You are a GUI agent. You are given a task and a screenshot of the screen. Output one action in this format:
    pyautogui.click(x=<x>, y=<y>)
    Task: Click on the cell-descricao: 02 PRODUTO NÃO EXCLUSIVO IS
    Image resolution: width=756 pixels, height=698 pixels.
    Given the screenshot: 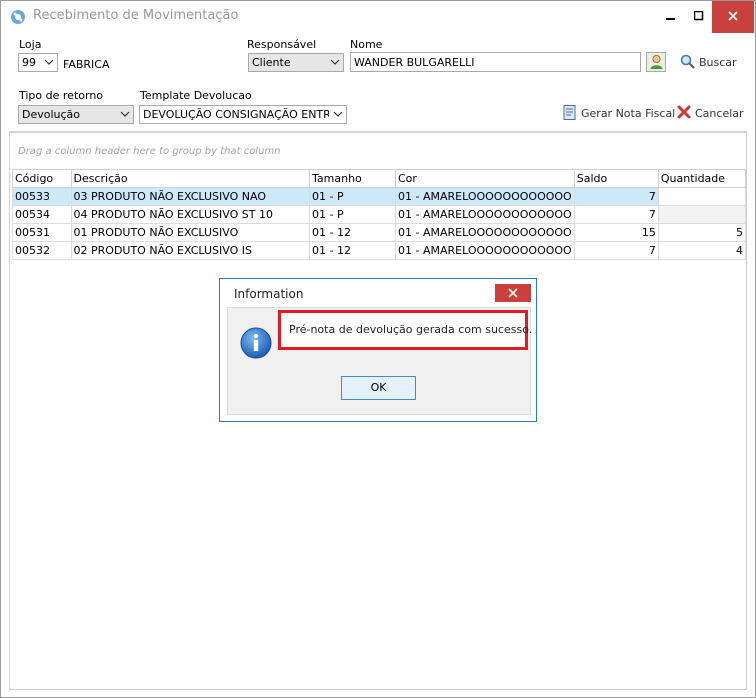 What is the action you would take?
    pyautogui.click(x=190, y=250)
    